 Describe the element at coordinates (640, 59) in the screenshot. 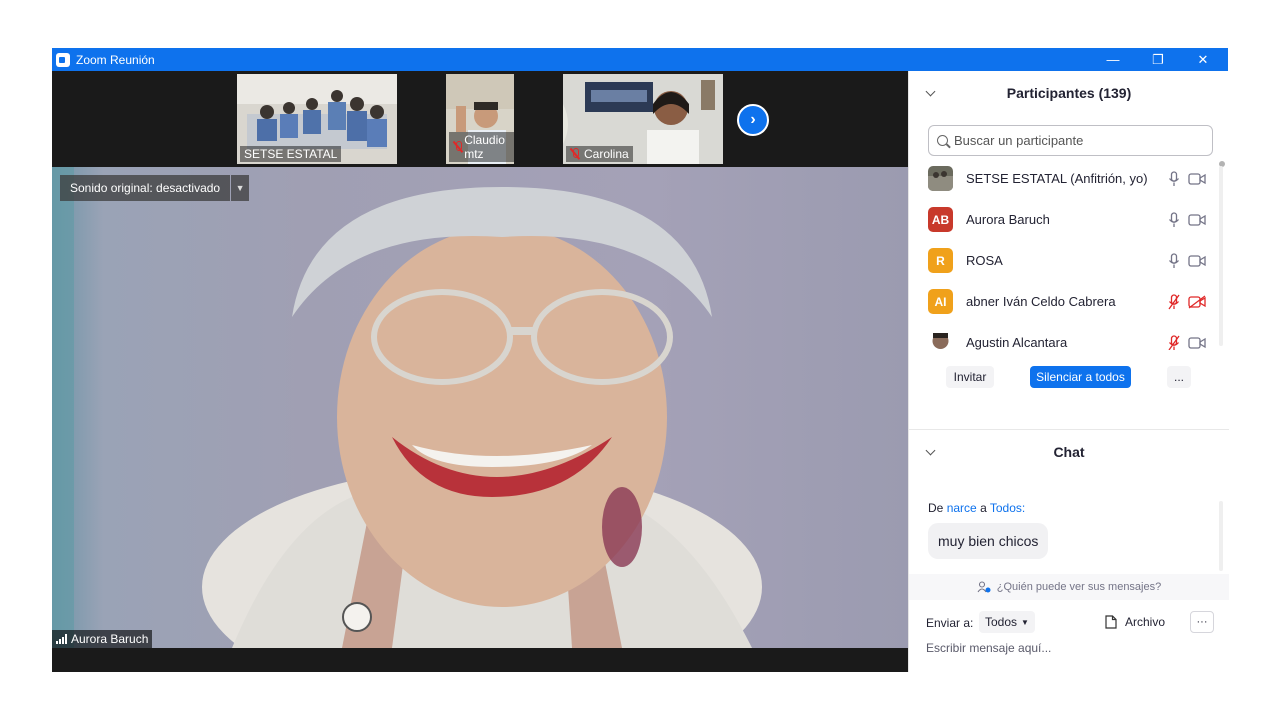

I see `title-bar: Zoom Reunión — ❐ ✕` at that location.